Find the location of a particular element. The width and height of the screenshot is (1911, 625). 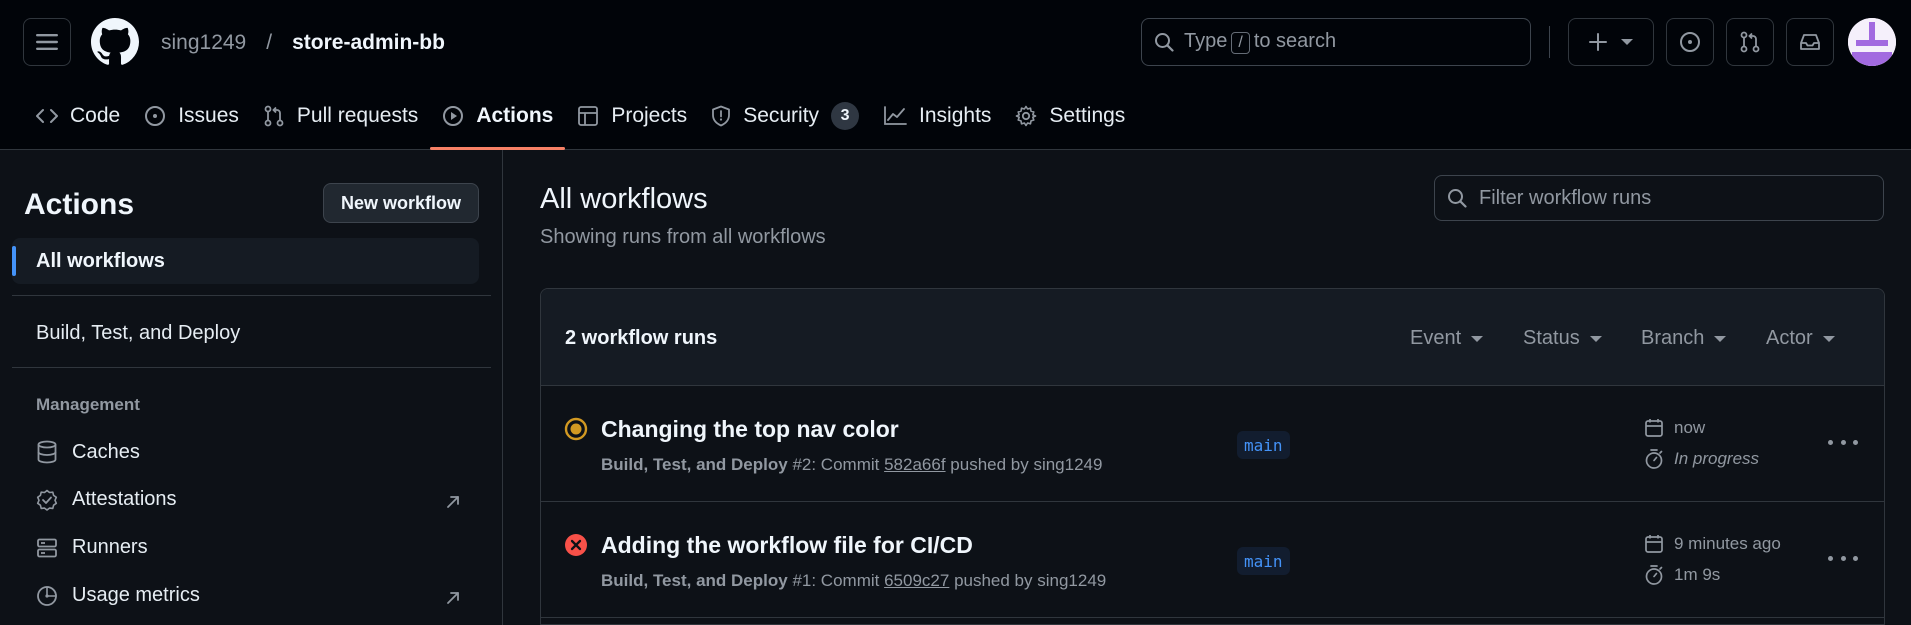

branch-filter-dropdown: Branch is located at coordinates (1684, 338).